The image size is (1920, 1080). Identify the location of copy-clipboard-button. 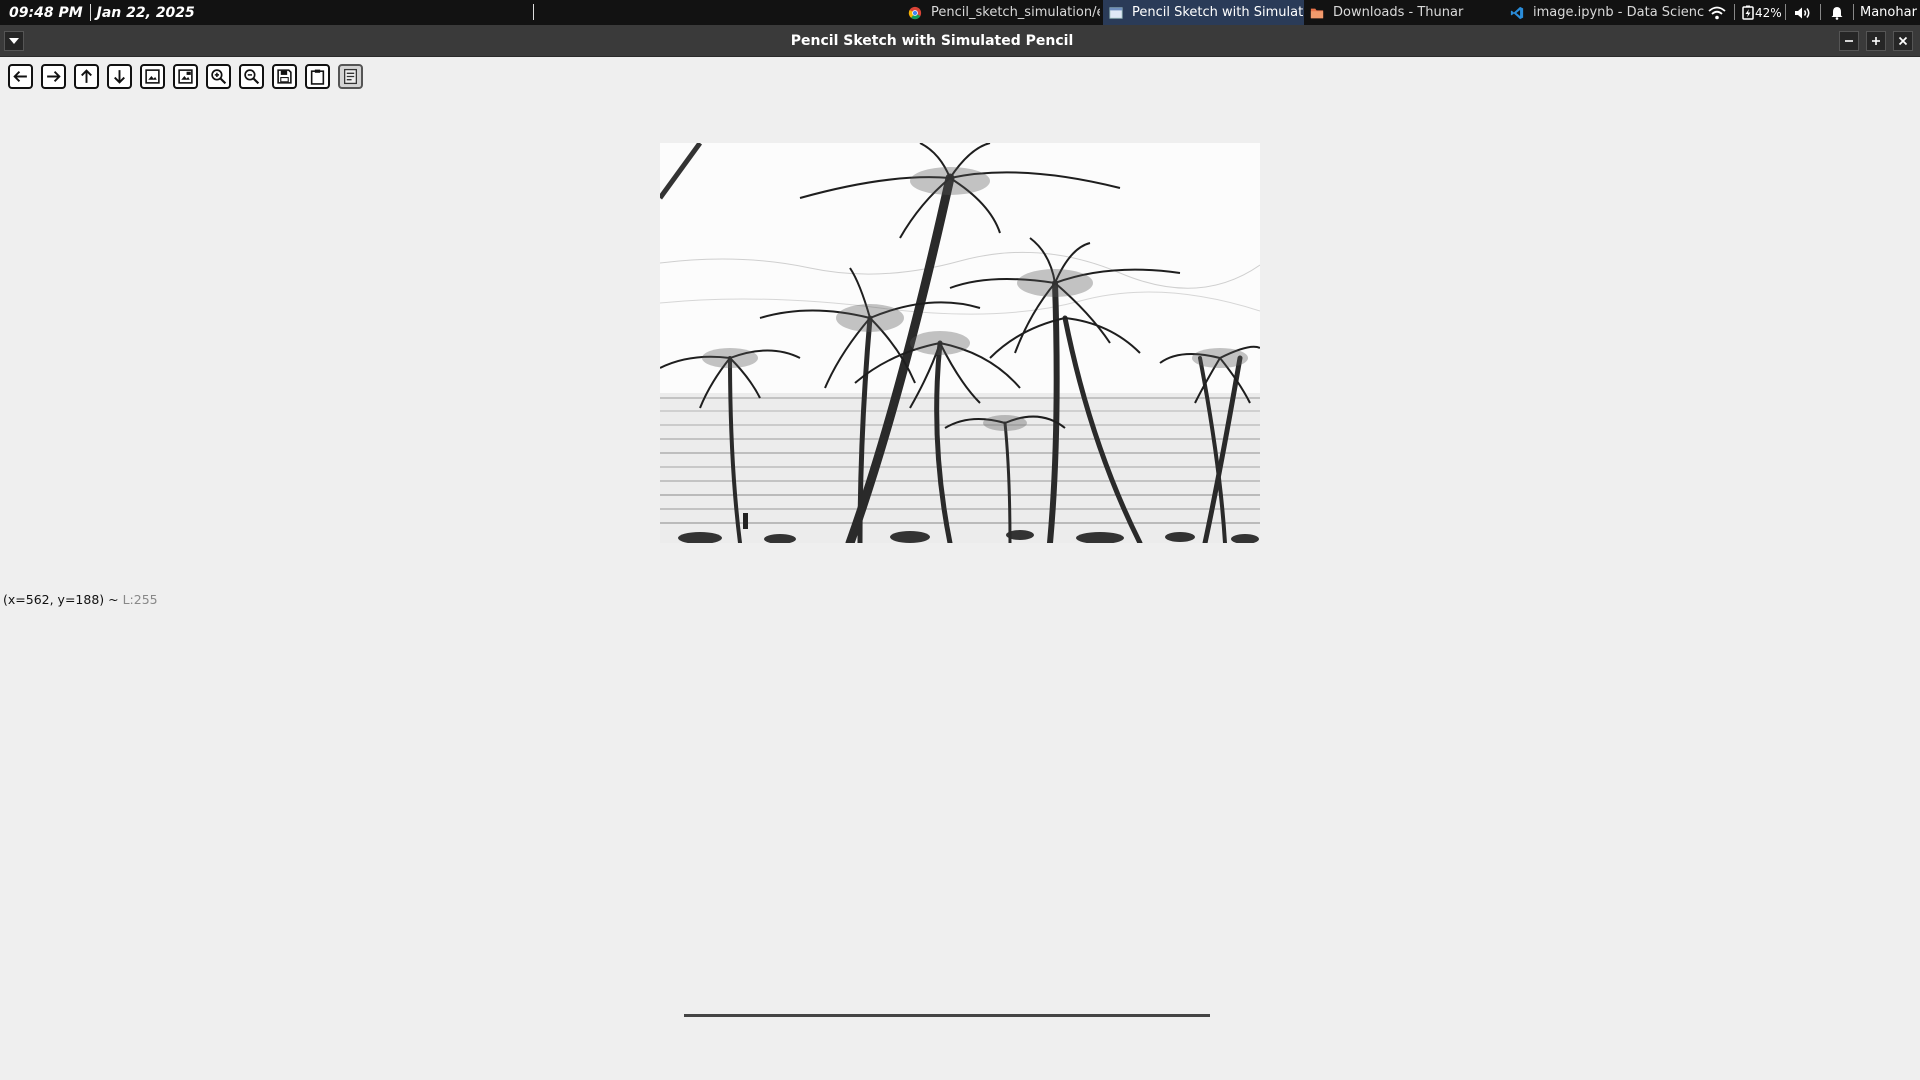
(317, 76).